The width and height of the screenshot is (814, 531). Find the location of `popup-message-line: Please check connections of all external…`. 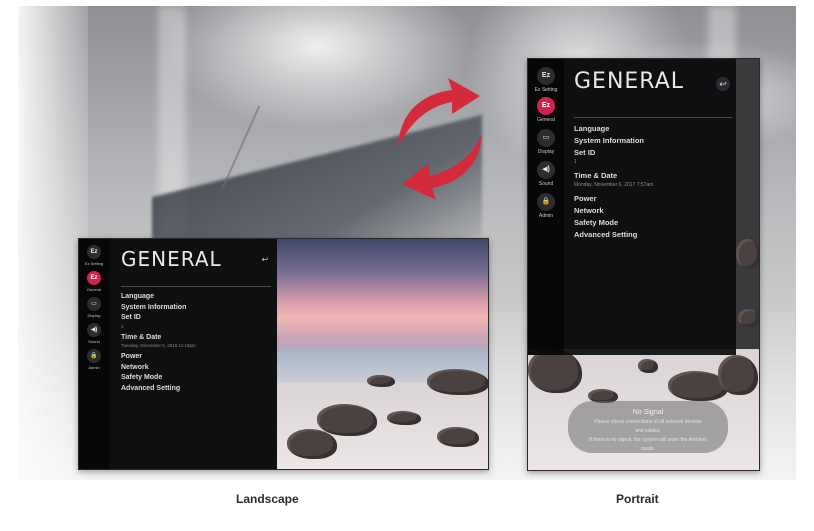

popup-message-line: Please check connections of all external… is located at coordinates (648, 422).